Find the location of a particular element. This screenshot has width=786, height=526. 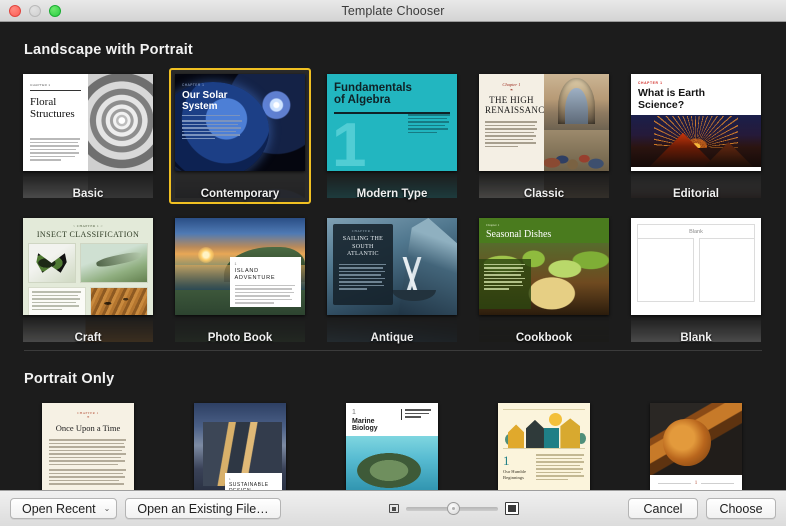

thumbnail-wrap: CHAPTER 1 SAILING THE SOUTH ATLANTIC is located at coordinates (392, 280).